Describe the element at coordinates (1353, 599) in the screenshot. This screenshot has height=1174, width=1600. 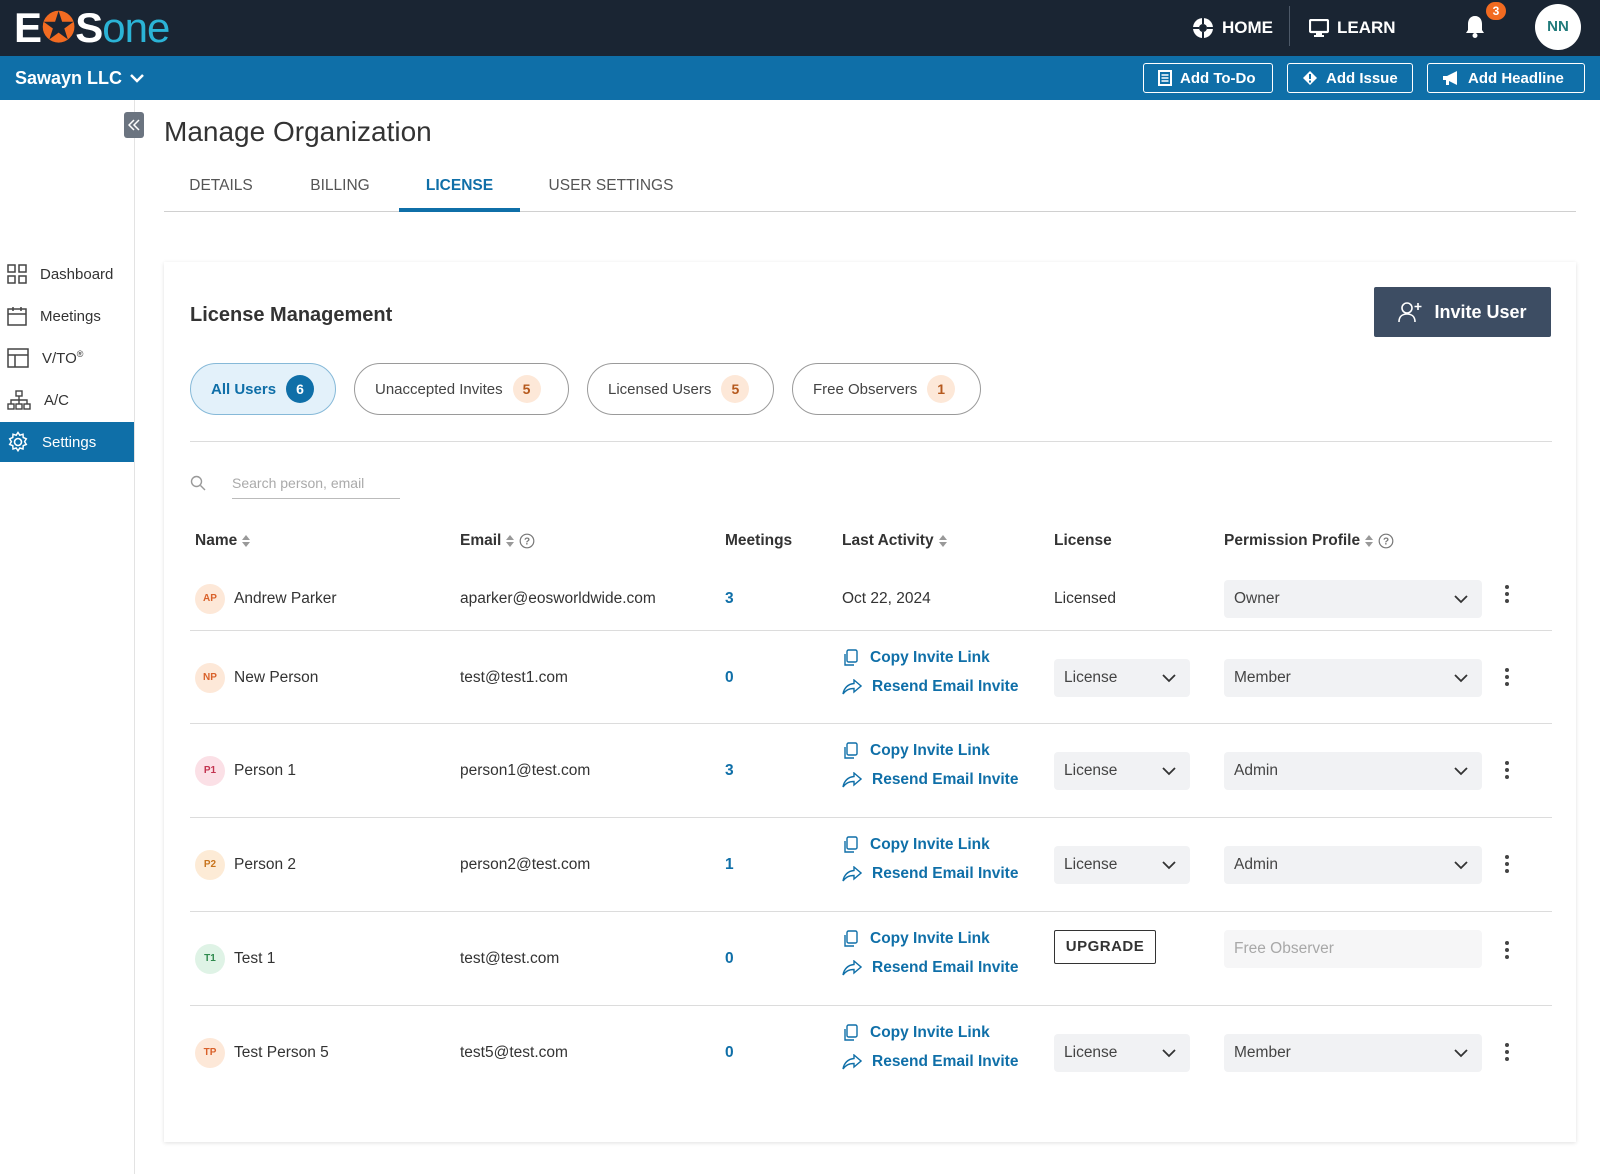
I see `permission-profile-select: Owner` at that location.